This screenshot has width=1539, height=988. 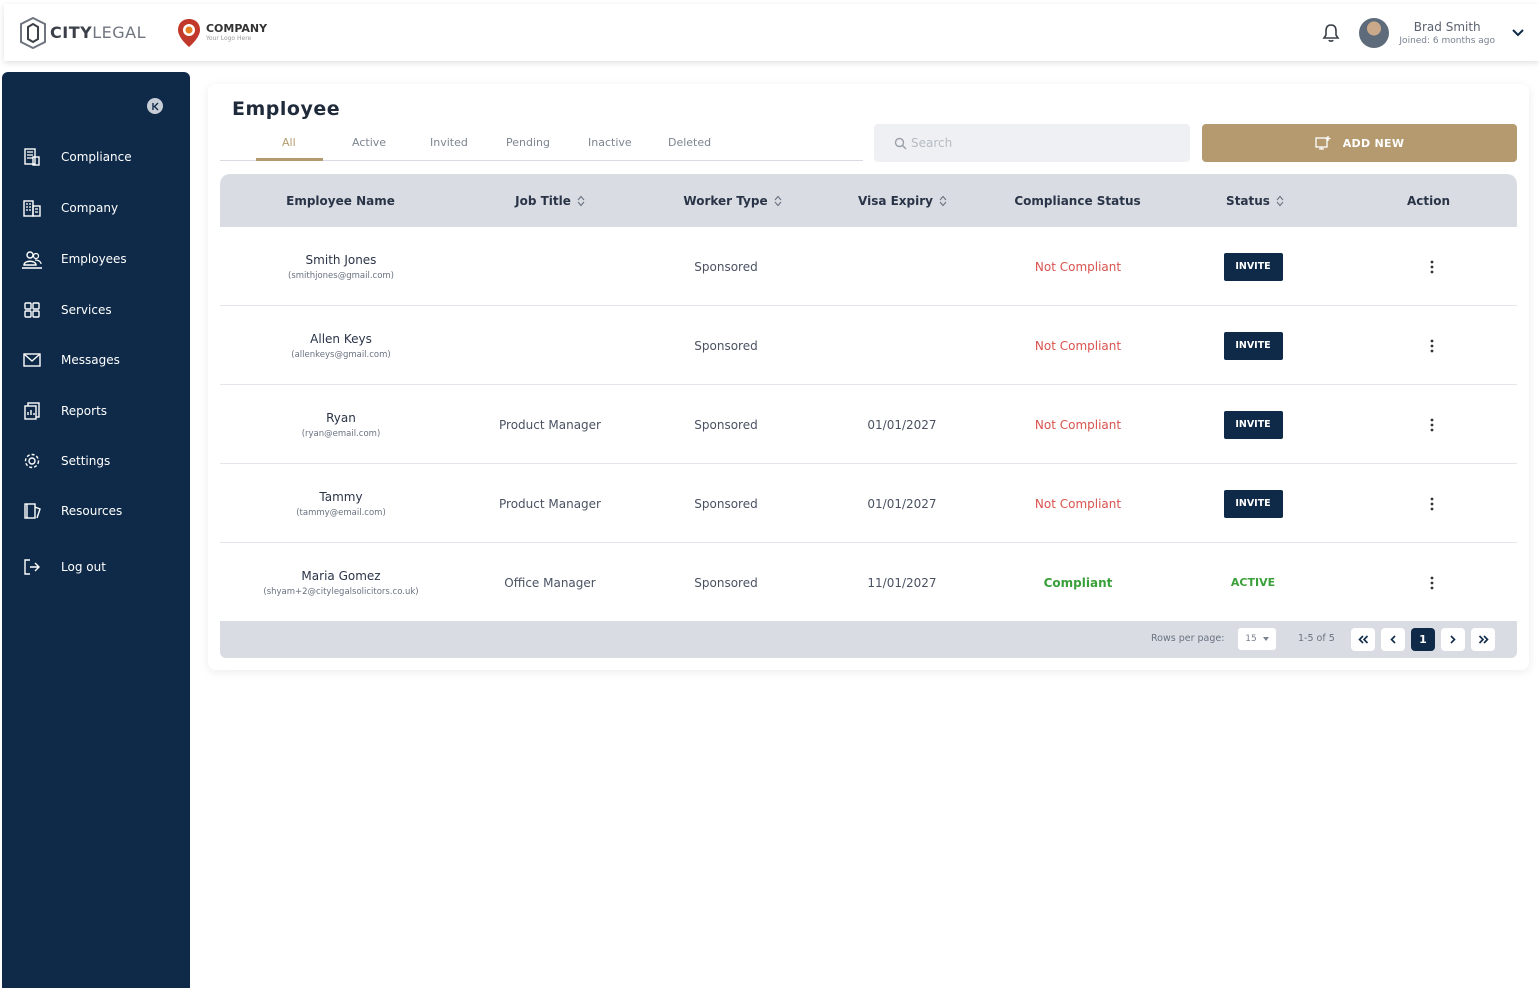 What do you see at coordinates (32, 208) in the screenshot?
I see `building-icon` at bounding box center [32, 208].